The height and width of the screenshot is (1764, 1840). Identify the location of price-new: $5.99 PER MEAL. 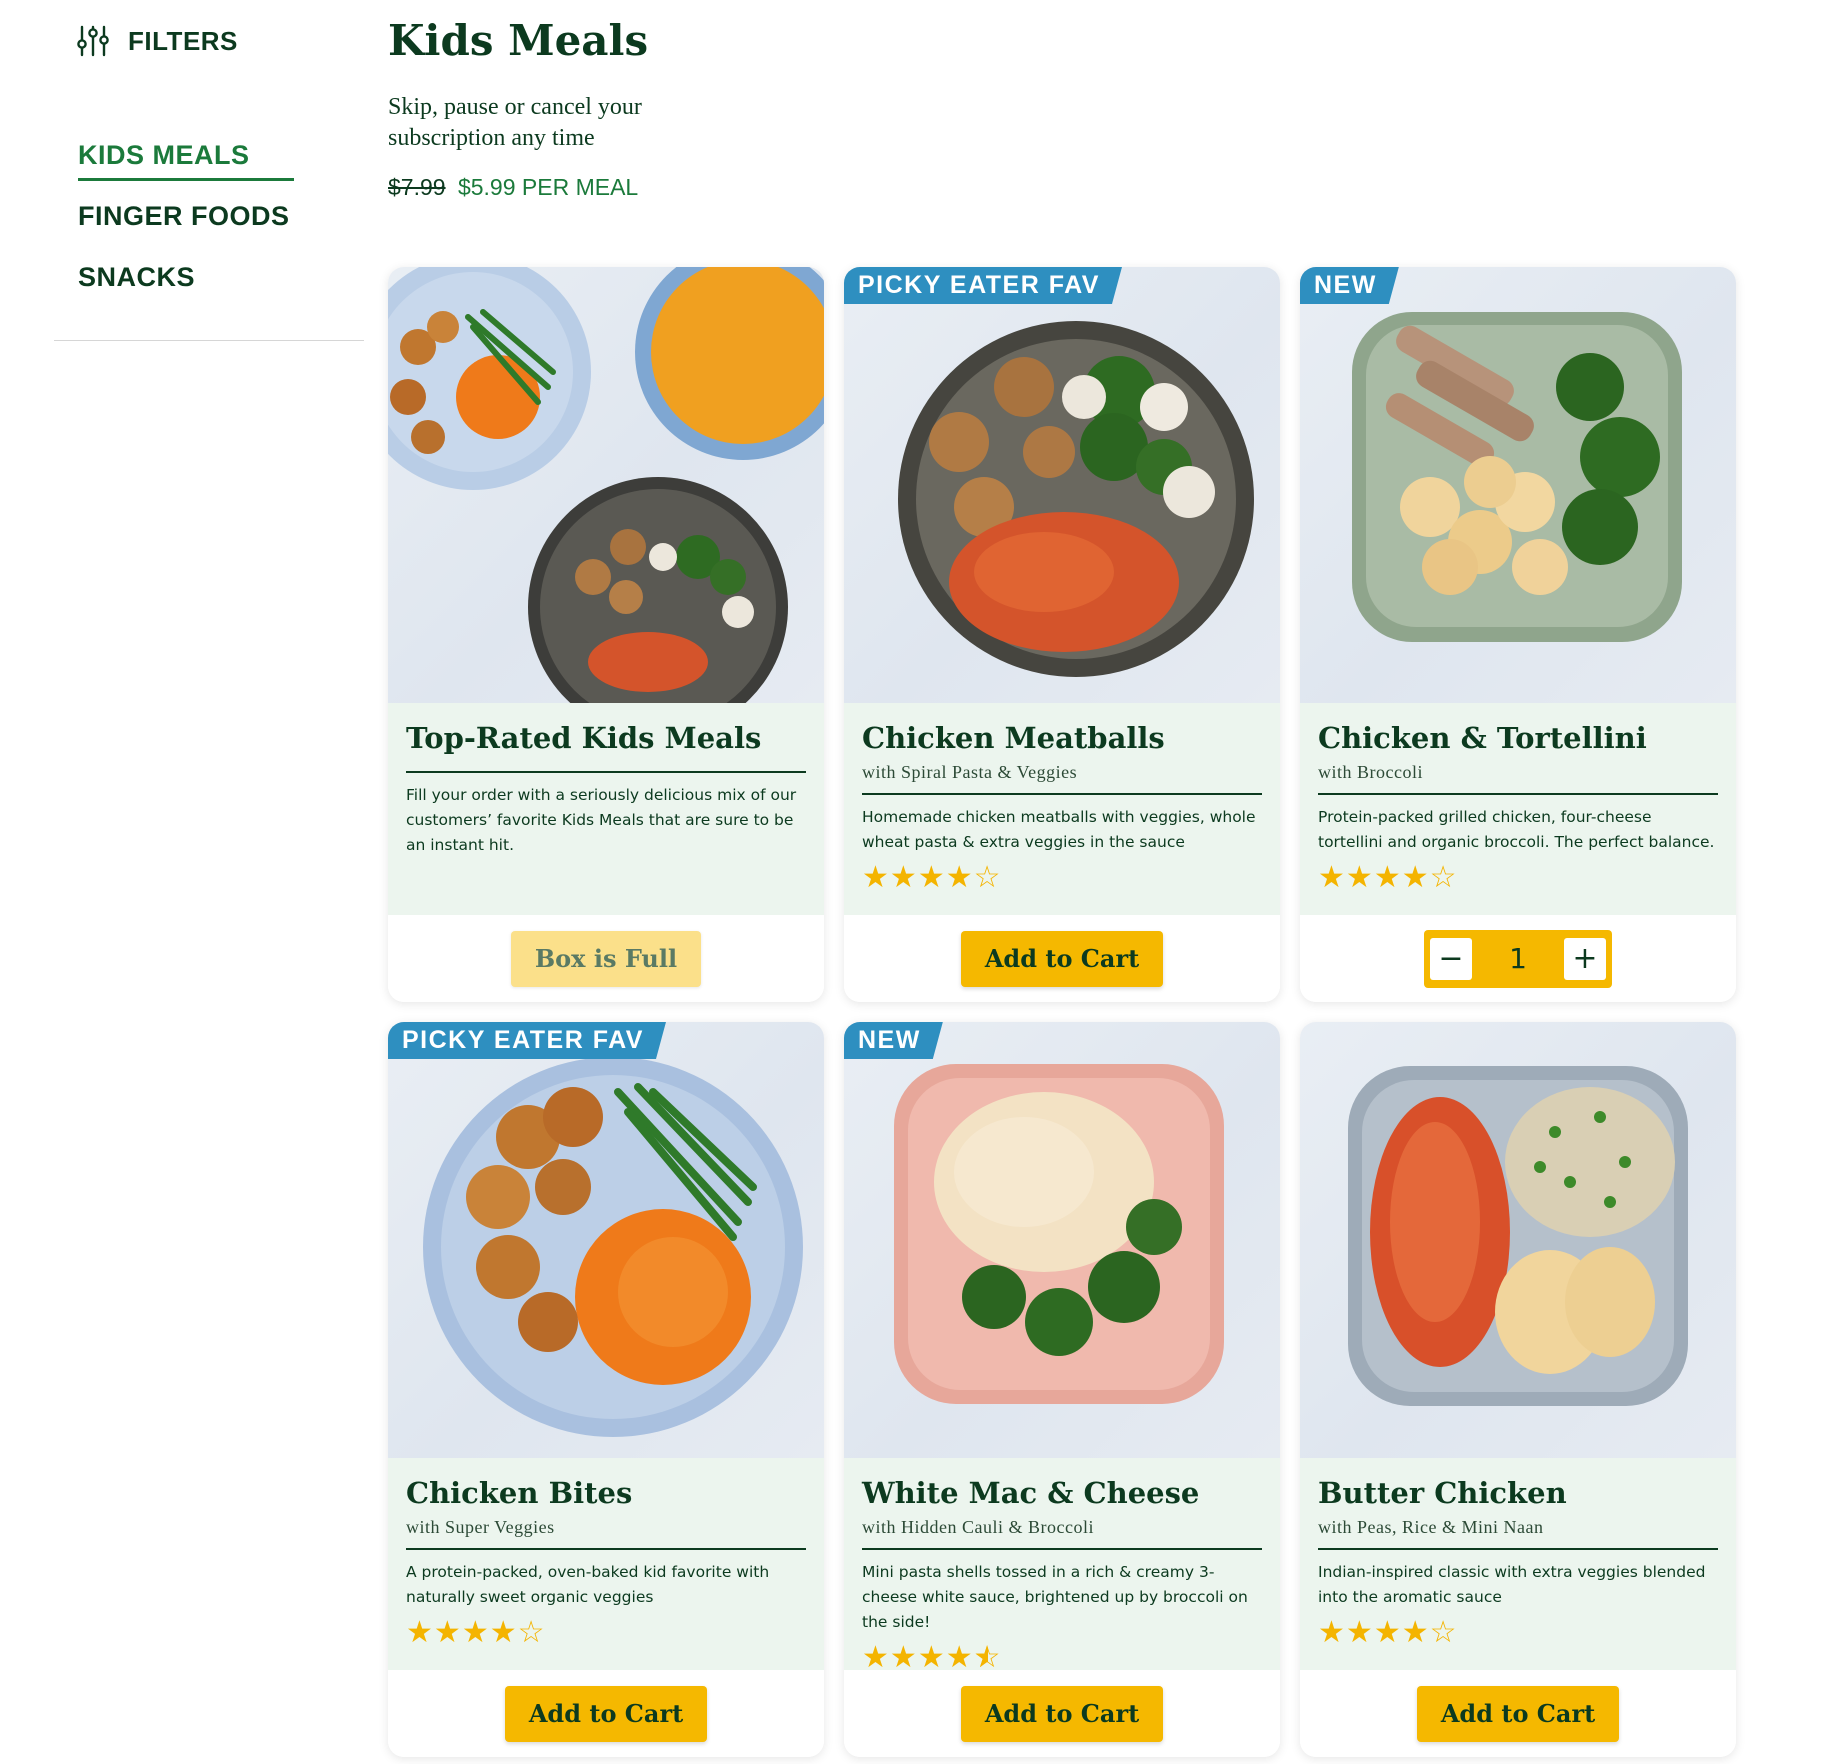
(548, 187).